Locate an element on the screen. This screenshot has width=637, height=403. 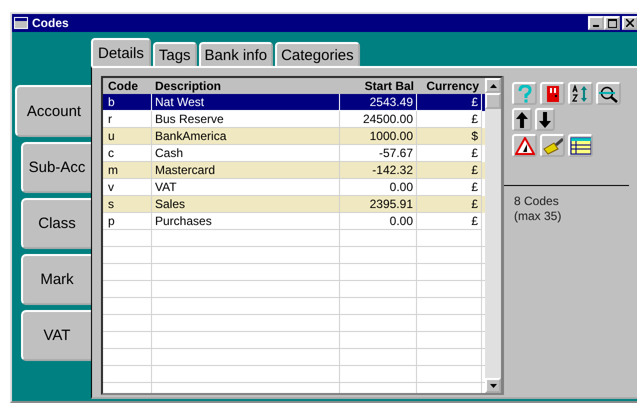
list-button is located at coordinates (580, 145).